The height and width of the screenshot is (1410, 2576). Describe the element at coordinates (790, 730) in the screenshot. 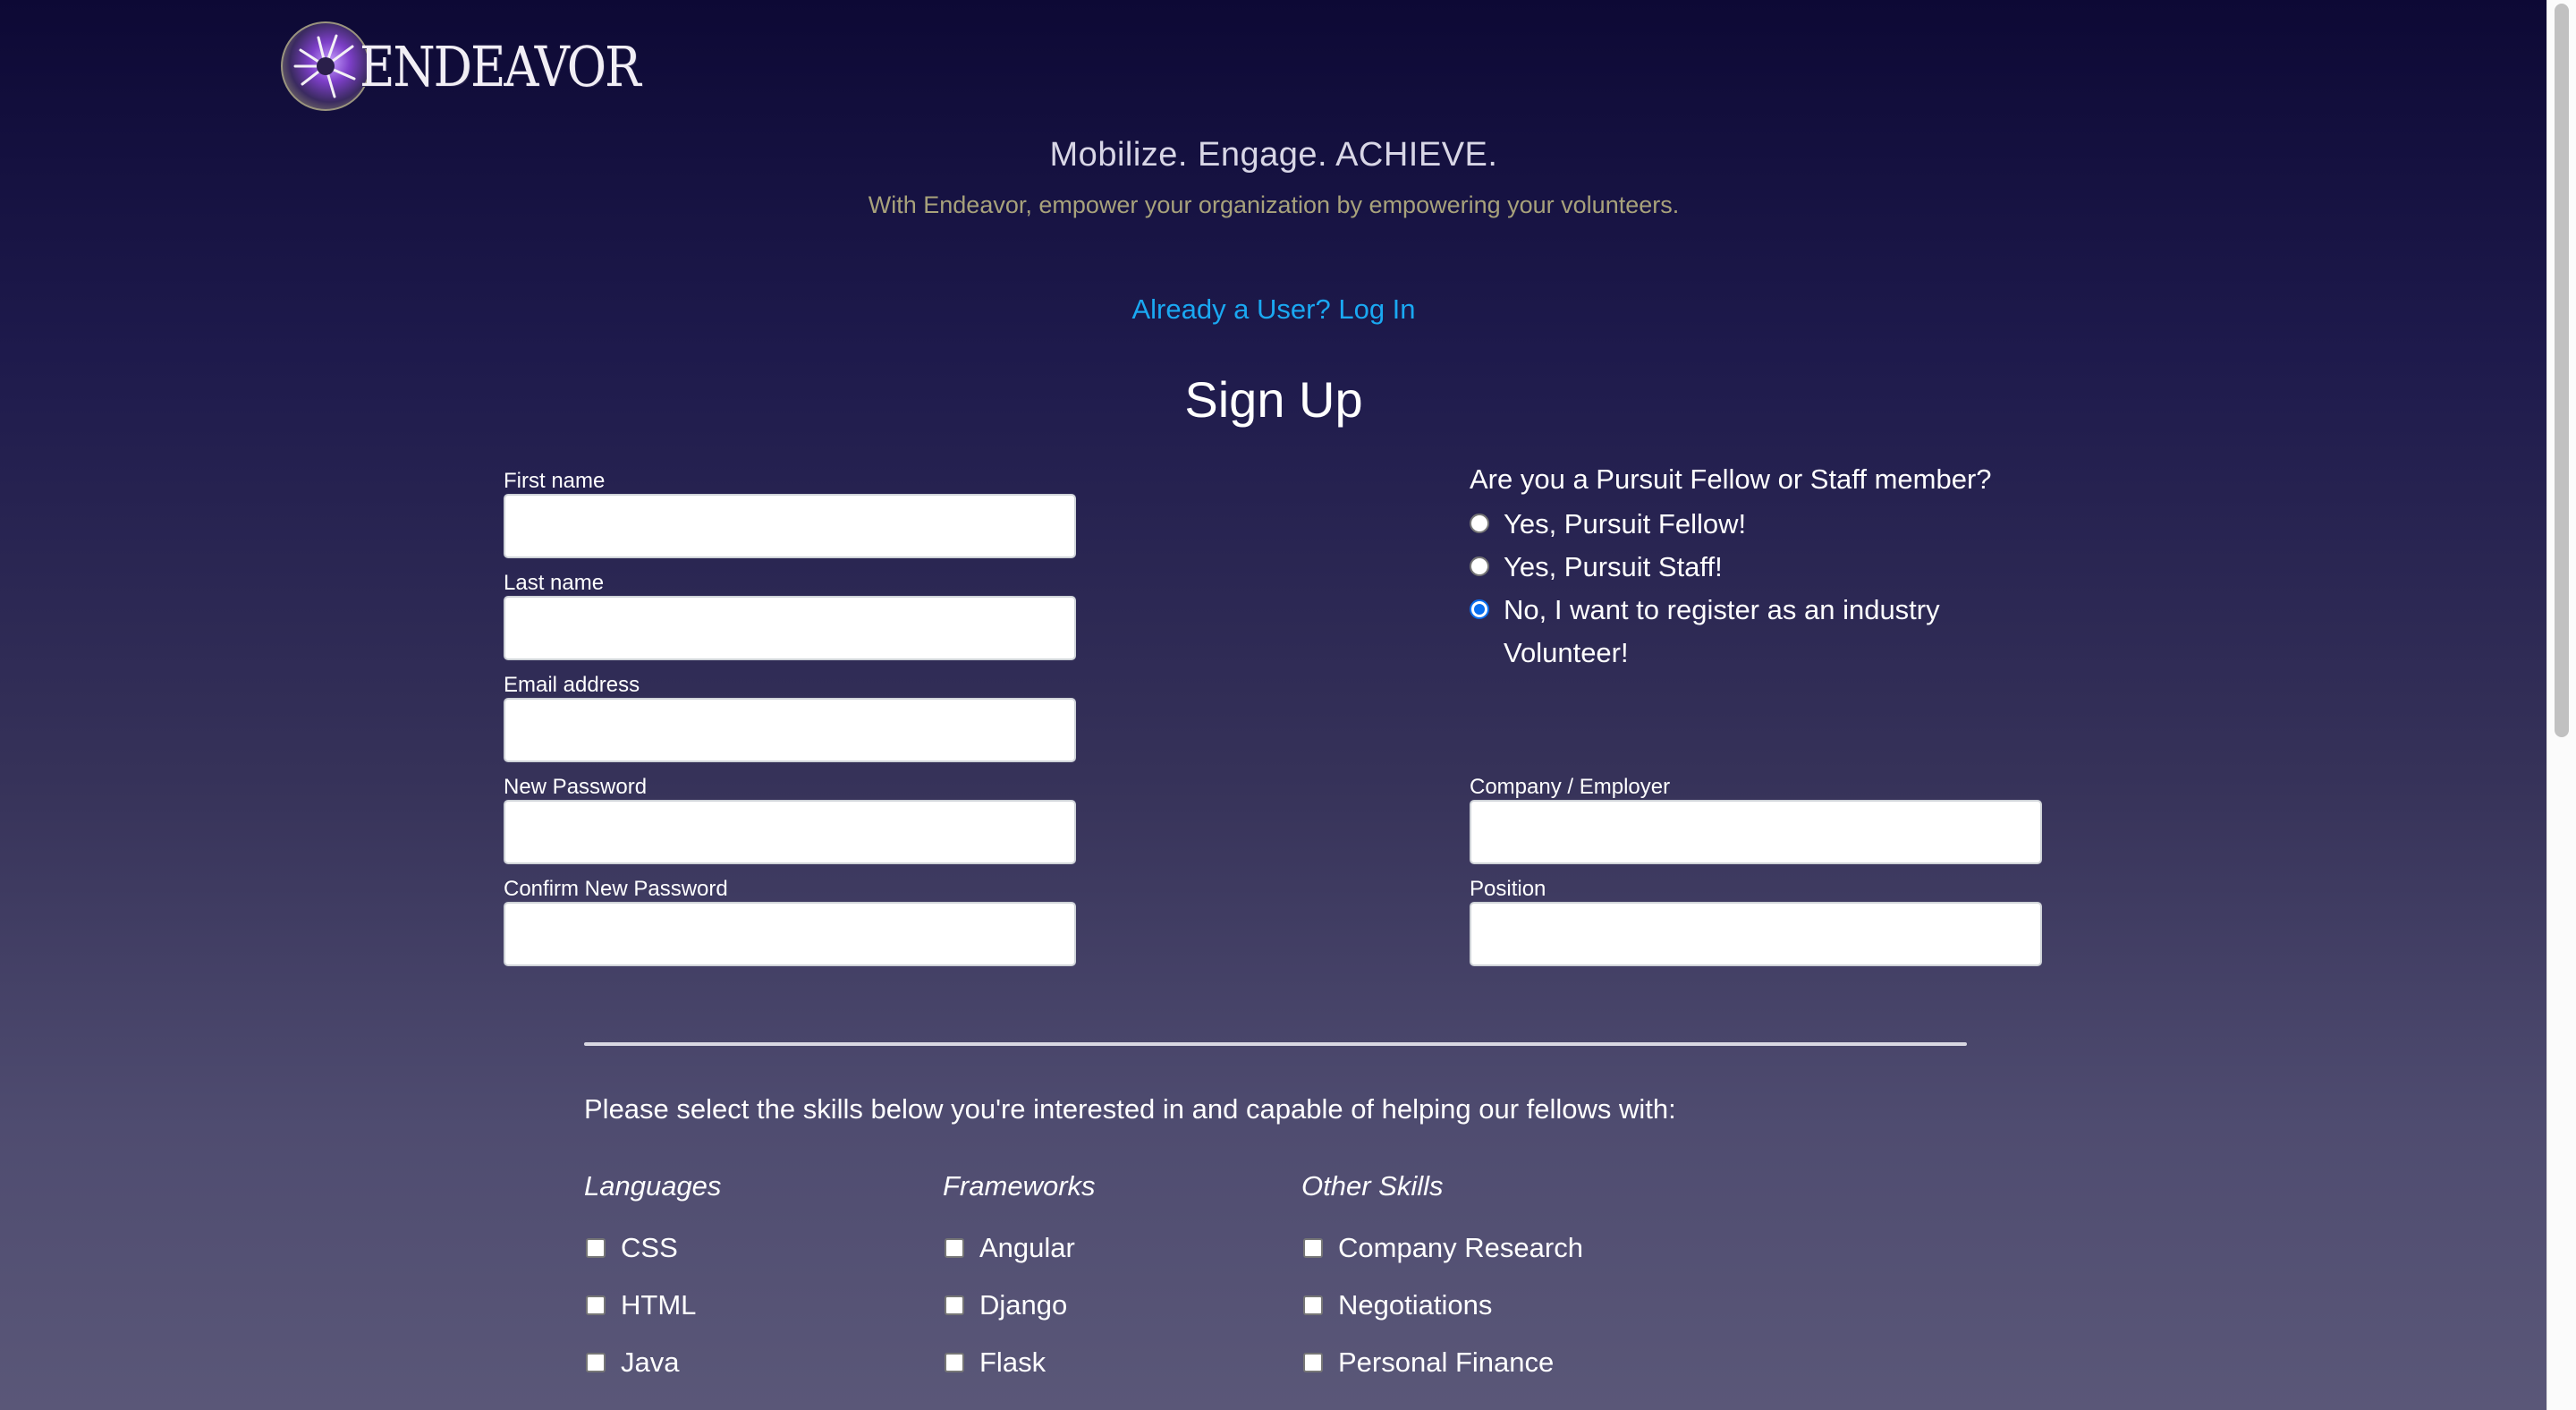

I see `email-field` at that location.